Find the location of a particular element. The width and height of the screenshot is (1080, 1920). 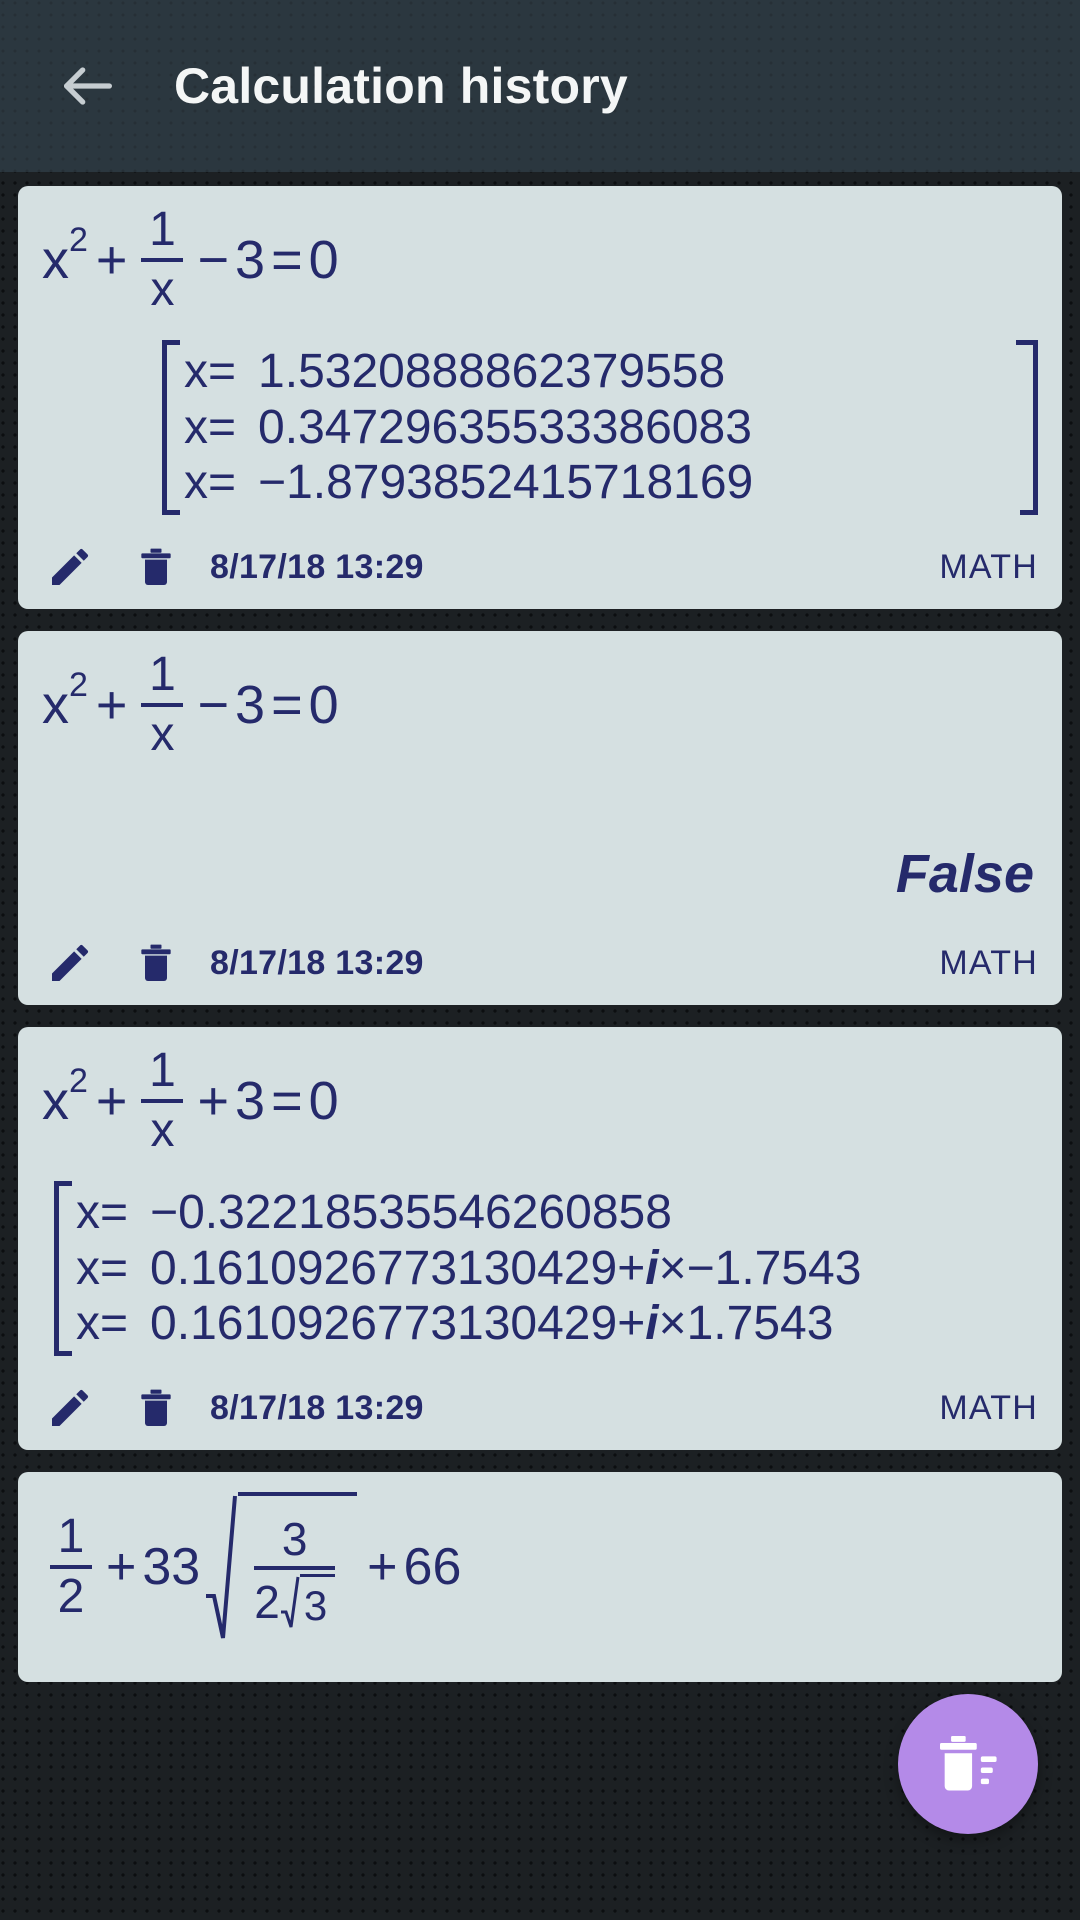

imaginary-value: 1.7543 is located at coordinates (760, 1324).